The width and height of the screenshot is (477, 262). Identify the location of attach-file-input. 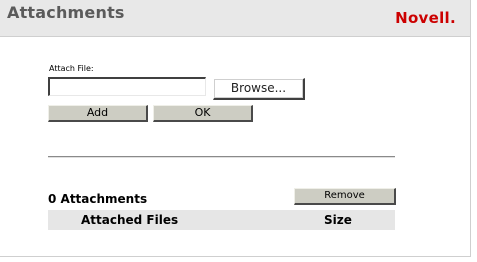
(127, 86).